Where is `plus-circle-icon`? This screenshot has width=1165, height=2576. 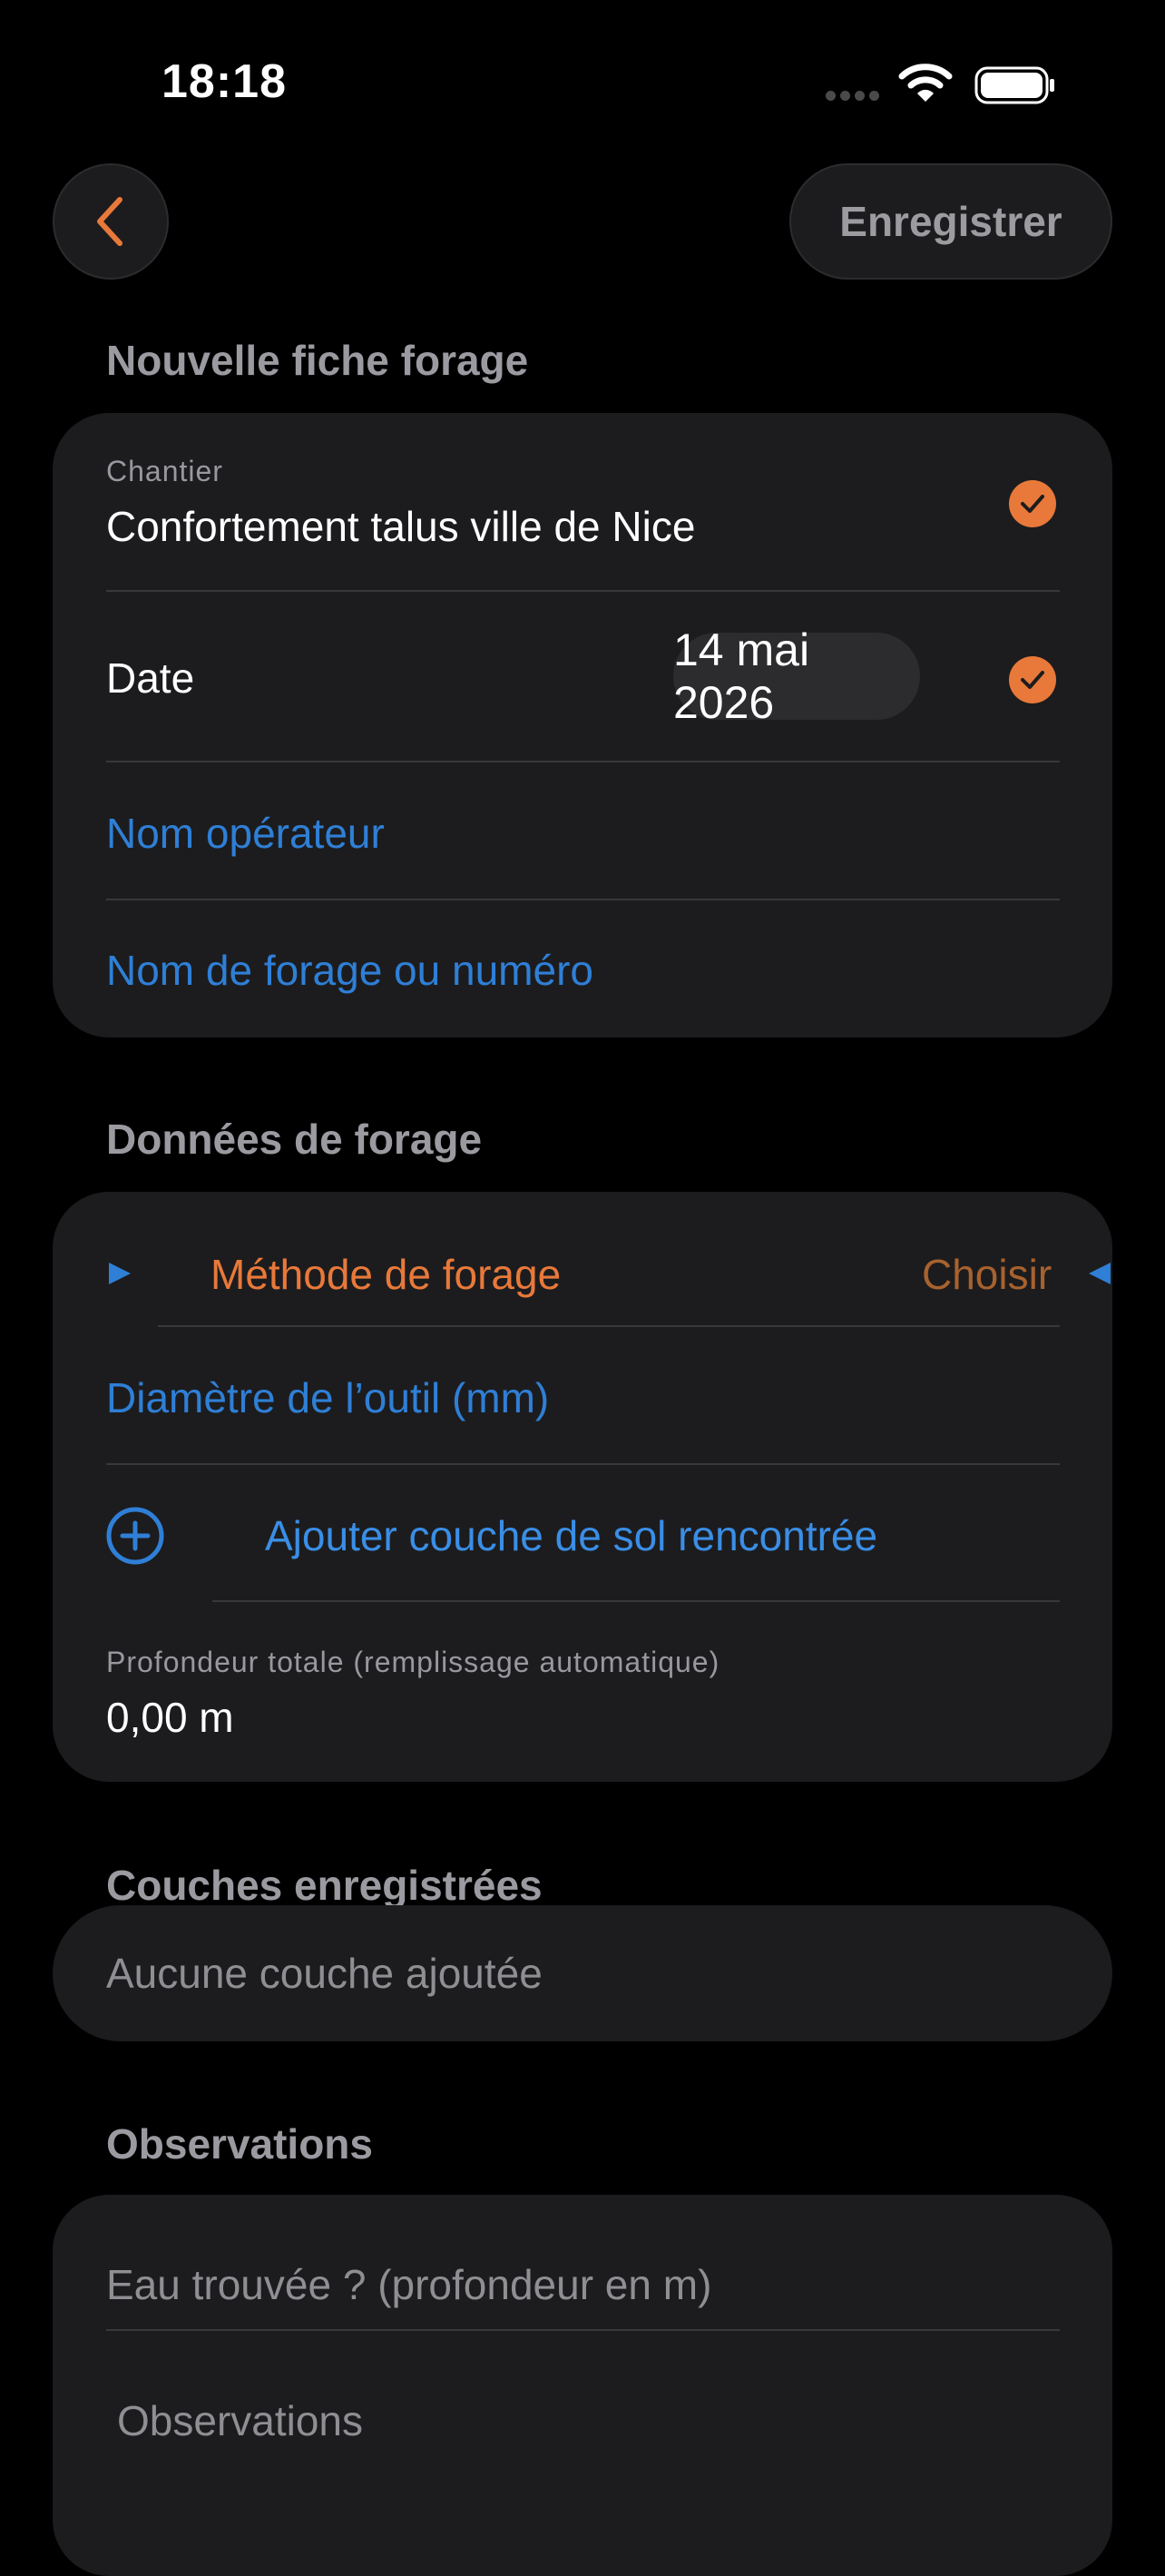
plus-circle-icon is located at coordinates (135, 1536).